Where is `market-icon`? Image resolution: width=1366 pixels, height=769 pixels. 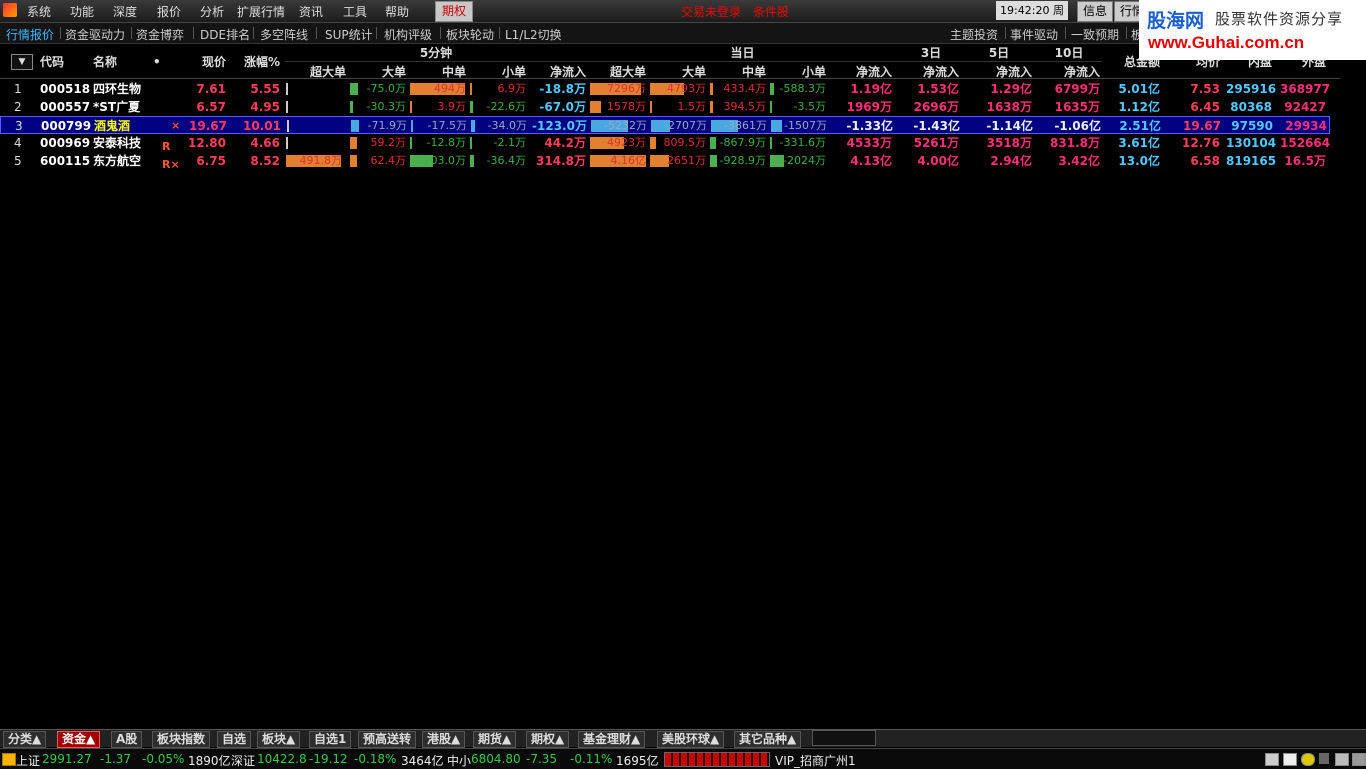
market-icon is located at coordinates (9, 759).